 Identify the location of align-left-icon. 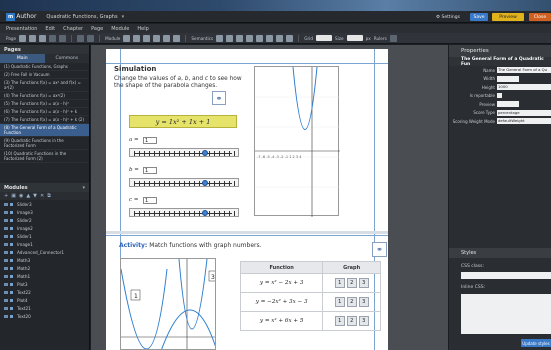
(220, 38).